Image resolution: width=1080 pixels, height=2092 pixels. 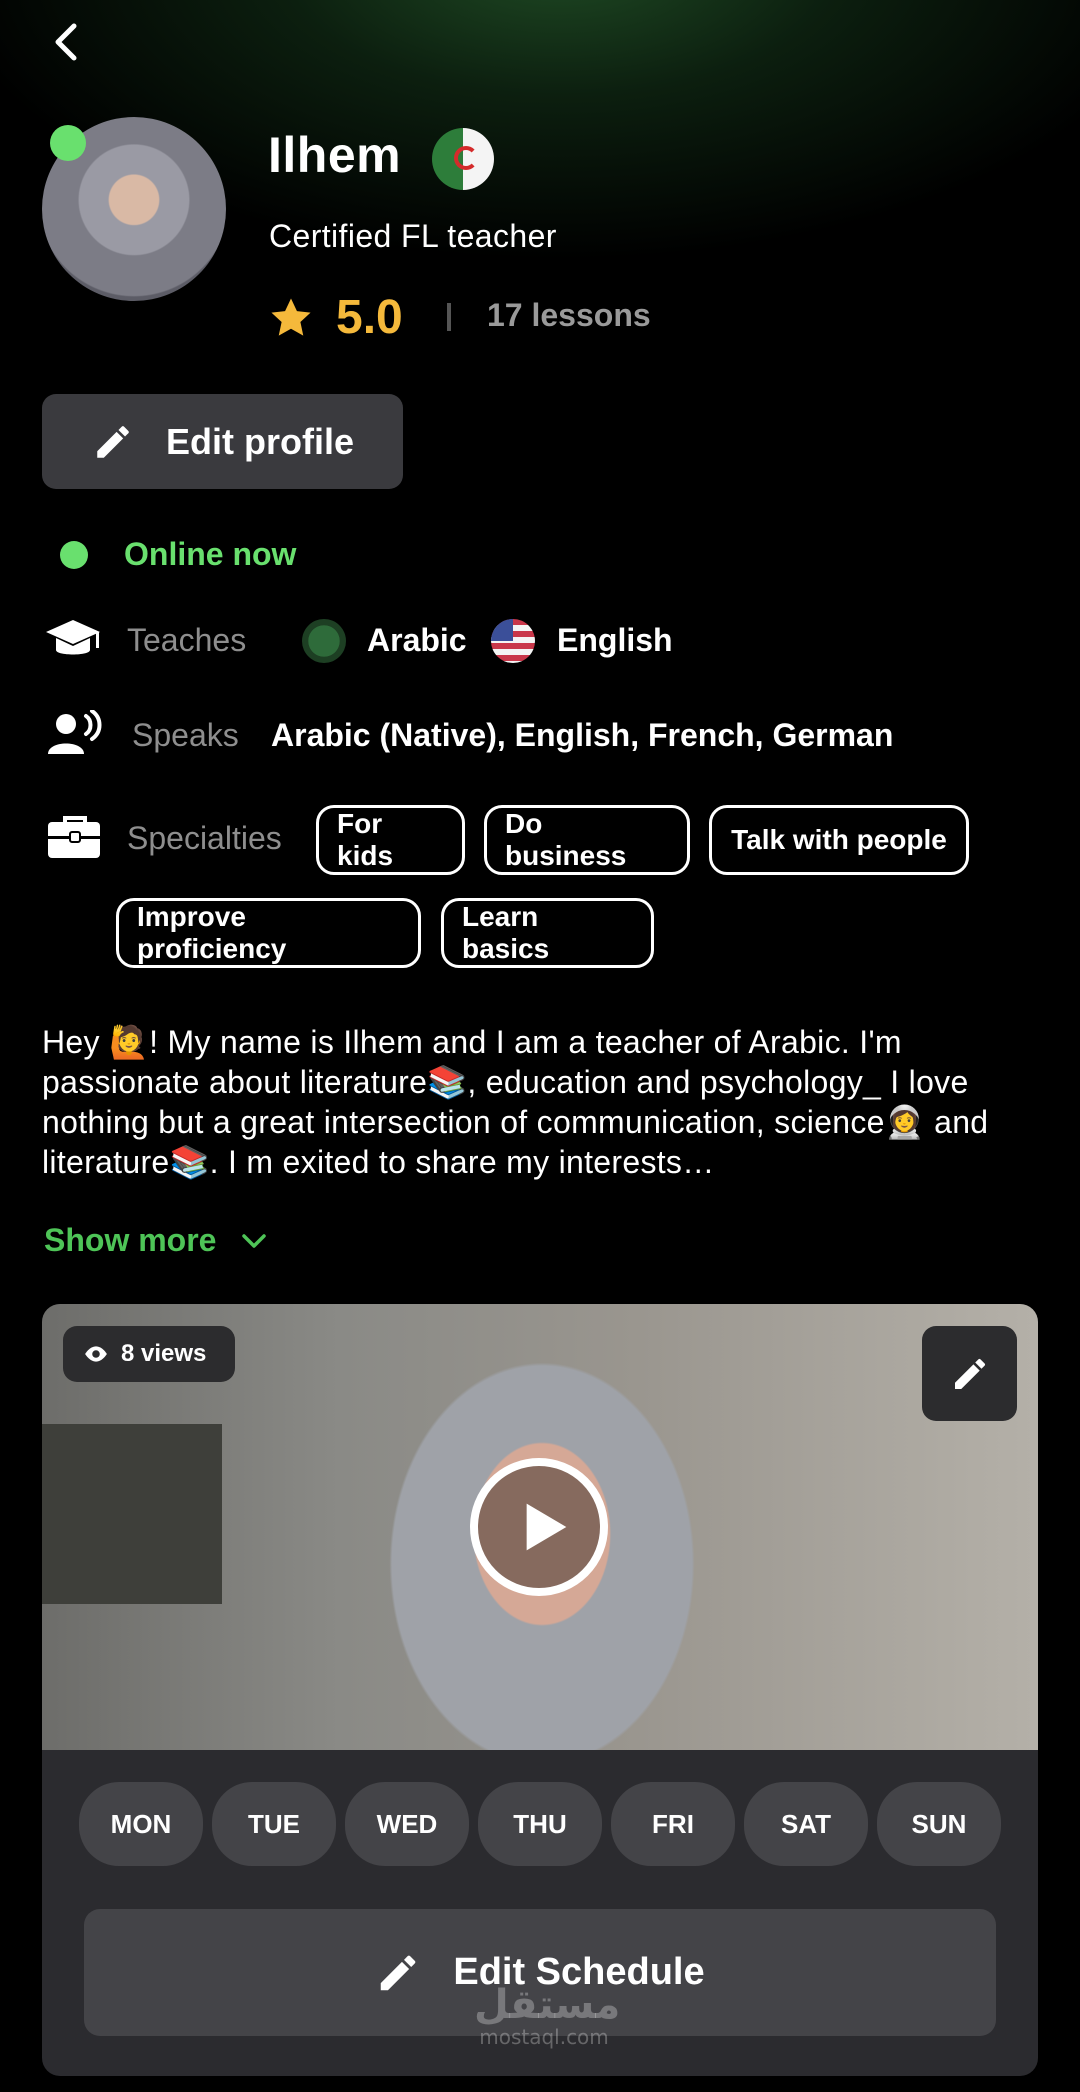 What do you see at coordinates (185, 735) in the screenshot?
I see `speaks-label: Speaks` at bounding box center [185, 735].